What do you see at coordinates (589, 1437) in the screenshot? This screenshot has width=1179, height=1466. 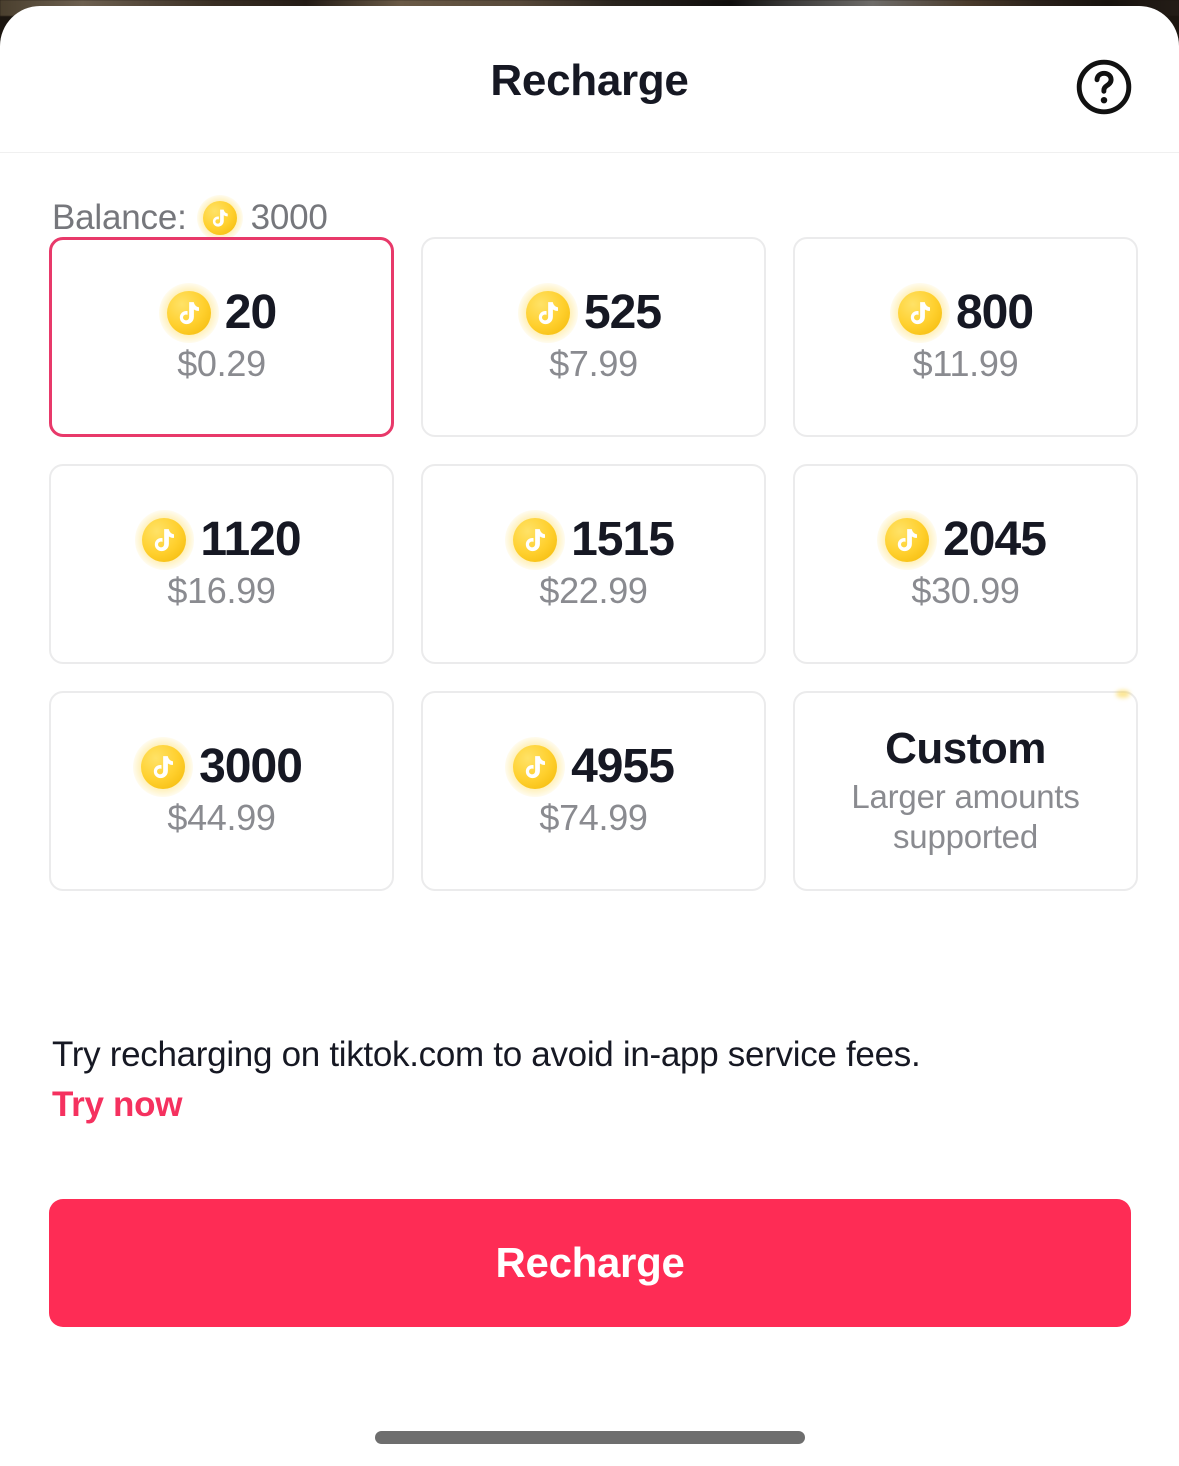 I see `home-indicator` at bounding box center [589, 1437].